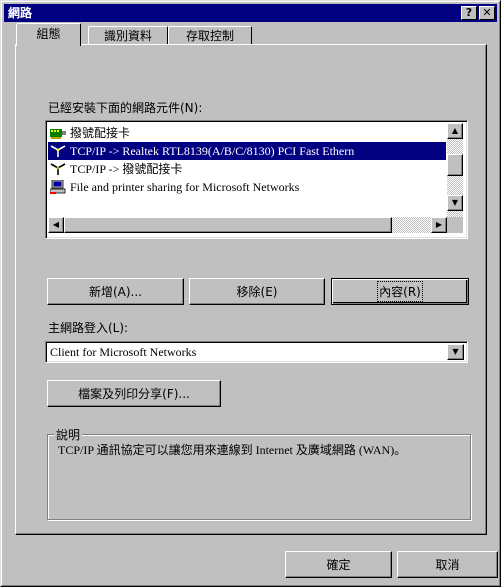  I want to click on scrollbar-corner, so click(455, 225).